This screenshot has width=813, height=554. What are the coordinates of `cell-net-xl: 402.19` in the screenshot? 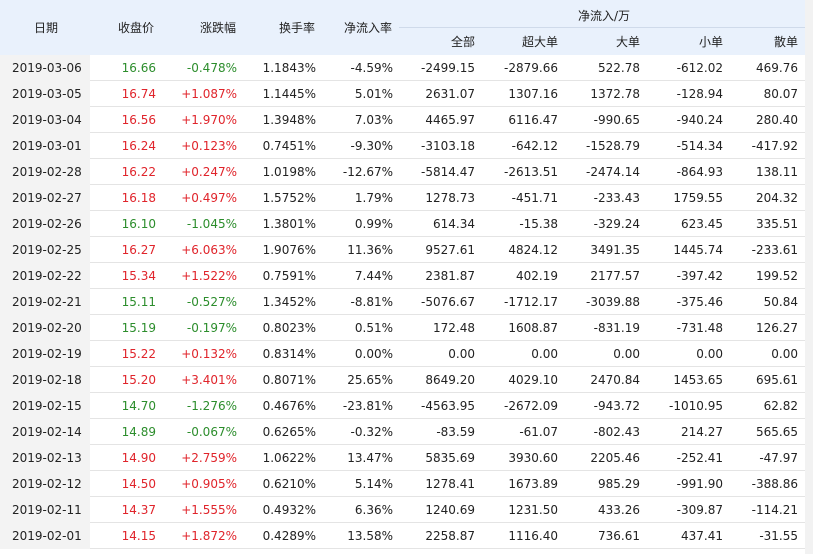 It's located at (537, 276).